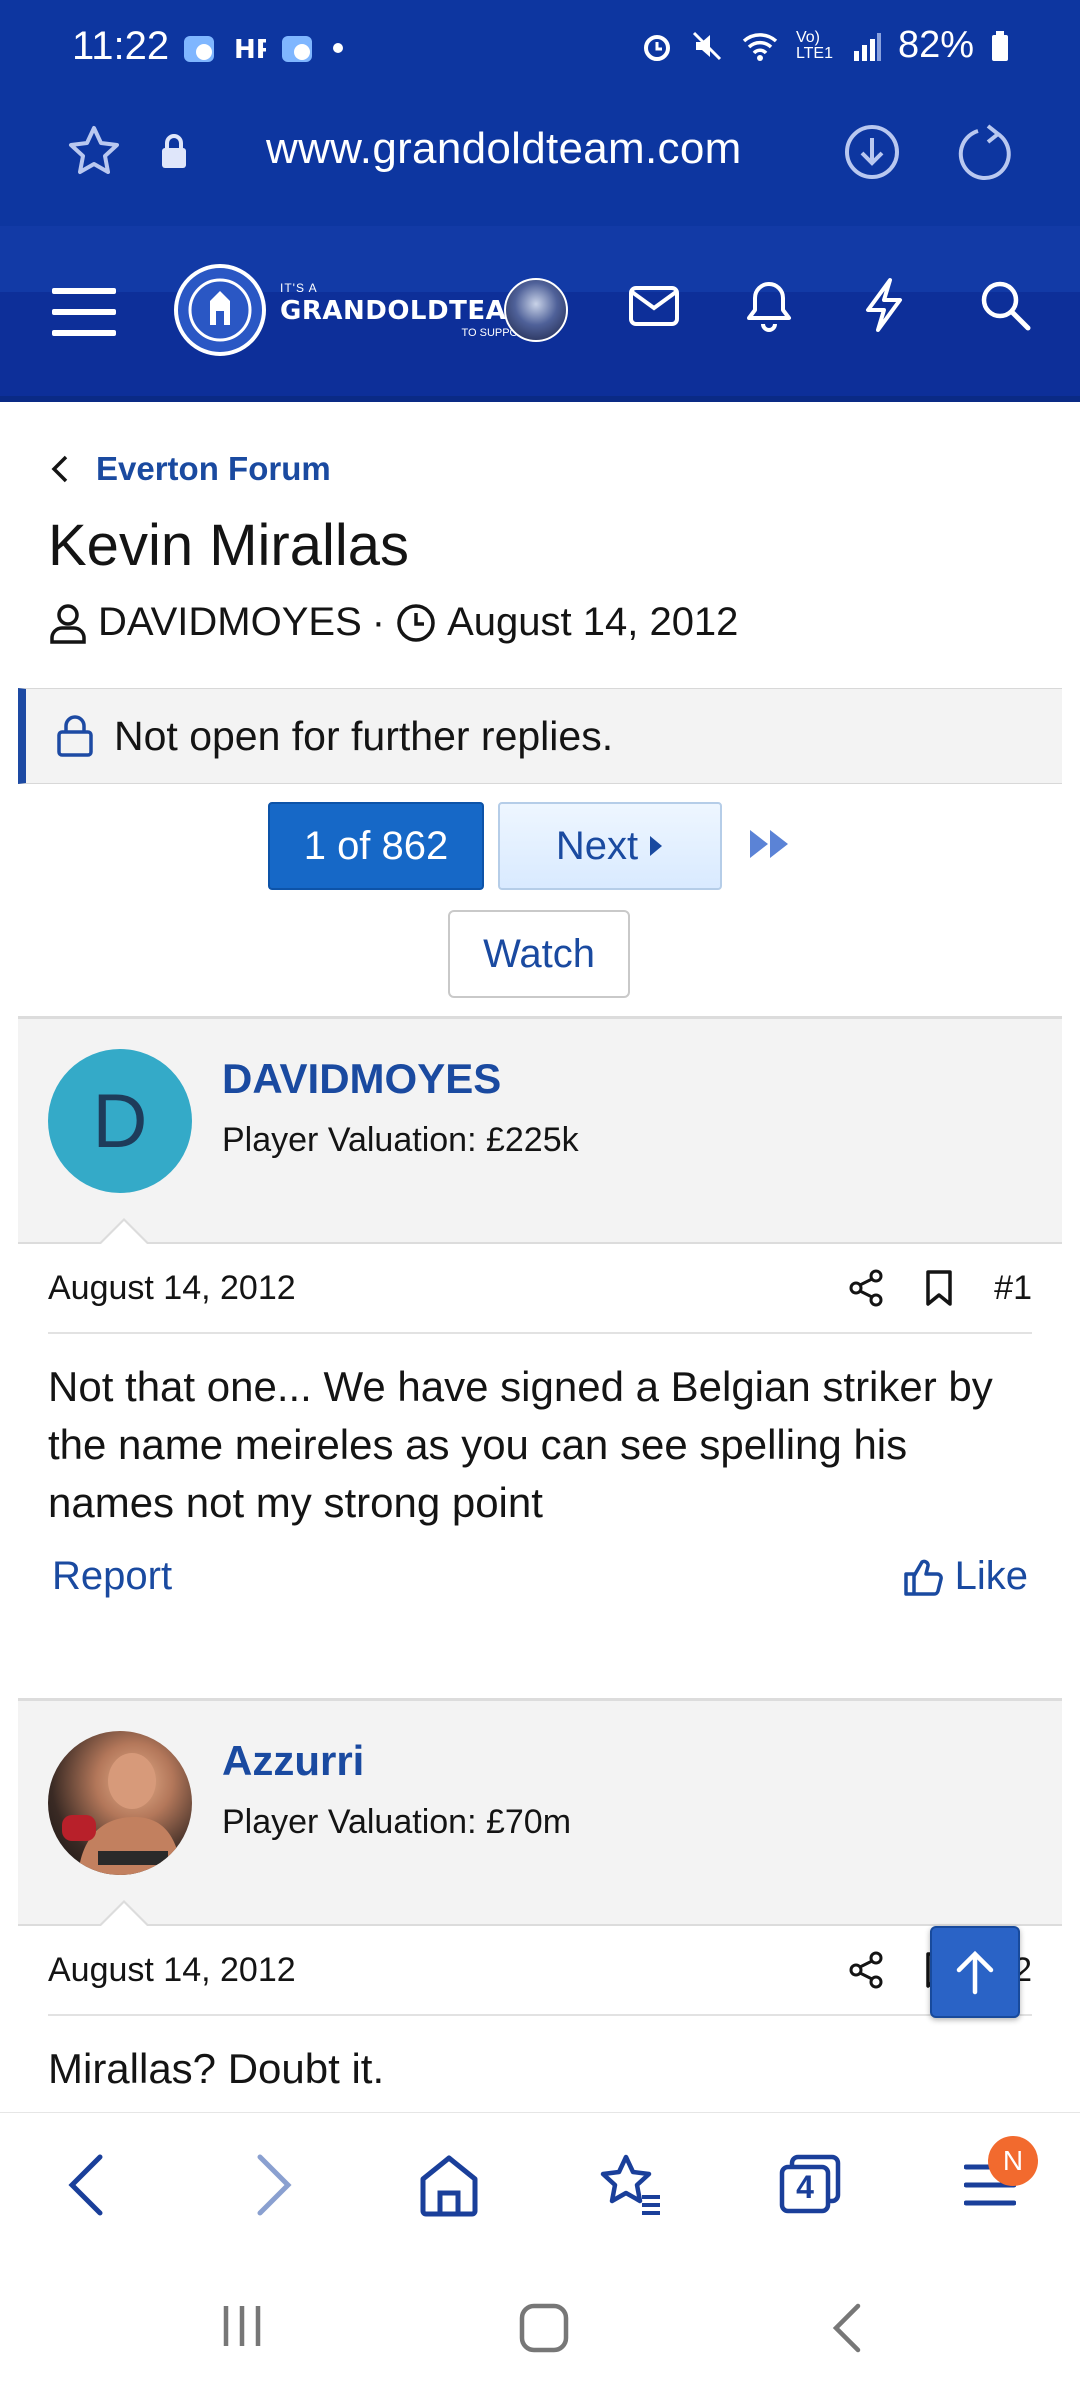 Image resolution: width=1080 pixels, height=2400 pixels. I want to click on post-meta: August 14, 2012 #1, so click(540, 1289).